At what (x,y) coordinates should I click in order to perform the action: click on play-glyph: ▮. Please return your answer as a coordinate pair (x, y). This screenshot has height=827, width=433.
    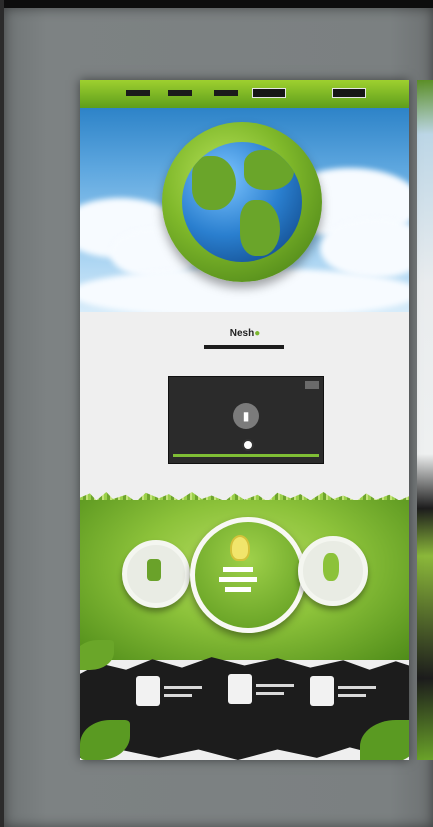
    Looking at the image, I should click on (246, 416).